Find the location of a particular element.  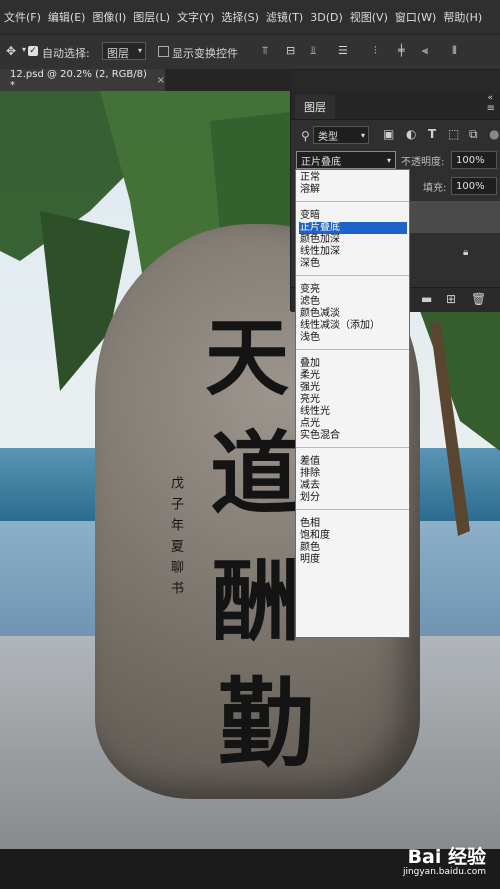

filter-kind-dropdown: 类型 ▾ is located at coordinates (341, 135).